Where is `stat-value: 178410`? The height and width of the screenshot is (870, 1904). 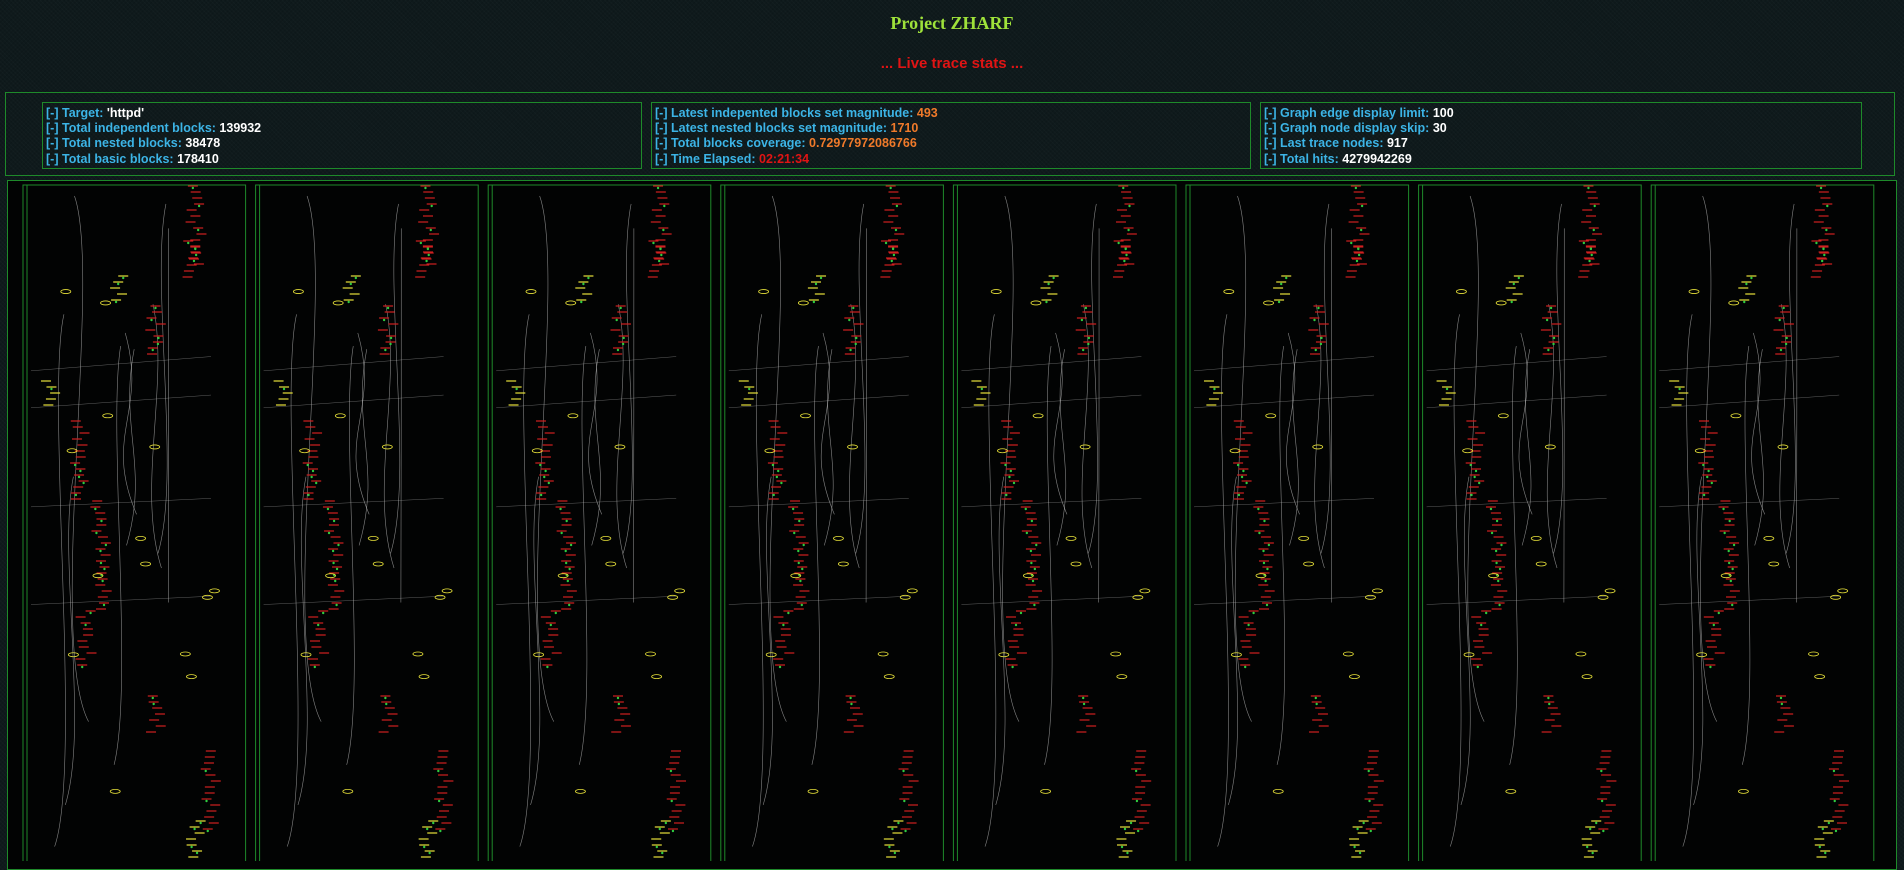 stat-value: 178410 is located at coordinates (198, 159).